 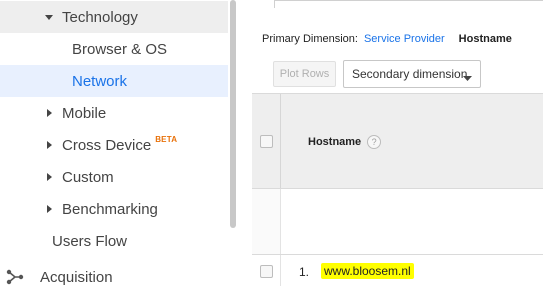 What do you see at coordinates (100, 17) in the screenshot?
I see `sidebar-item-label: Technology` at bounding box center [100, 17].